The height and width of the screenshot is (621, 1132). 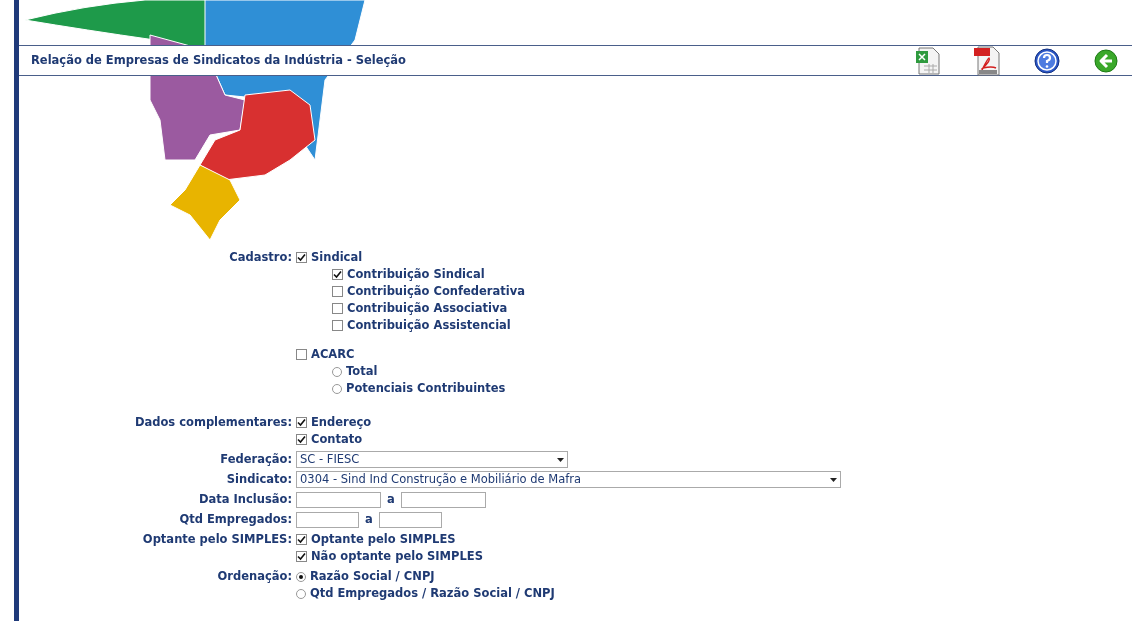 What do you see at coordinates (1047, 60) in the screenshot?
I see `help-icon` at bounding box center [1047, 60].